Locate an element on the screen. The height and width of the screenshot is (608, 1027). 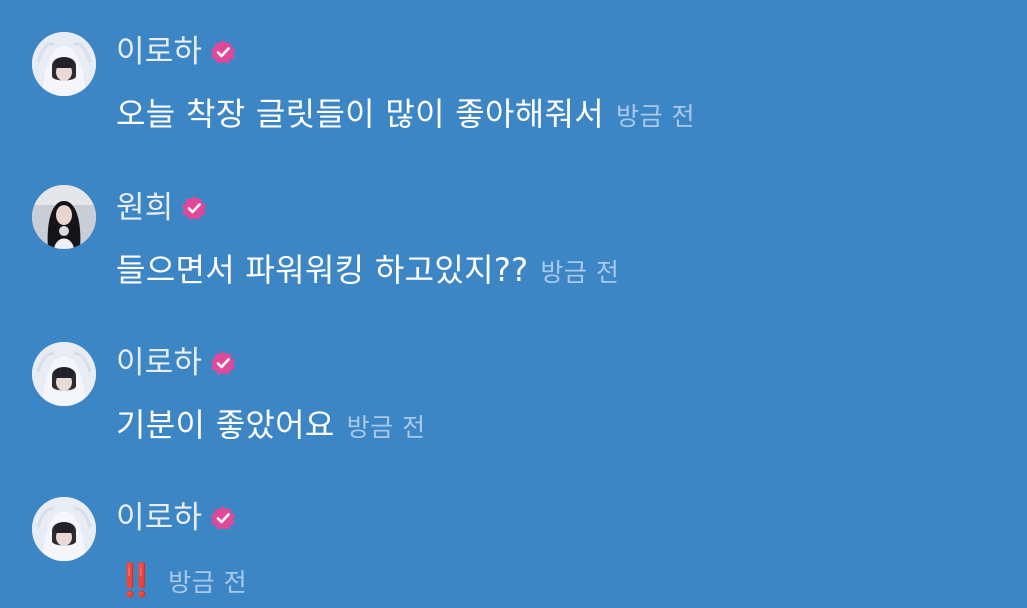
message-text: ‼️ is located at coordinates (136, 580).